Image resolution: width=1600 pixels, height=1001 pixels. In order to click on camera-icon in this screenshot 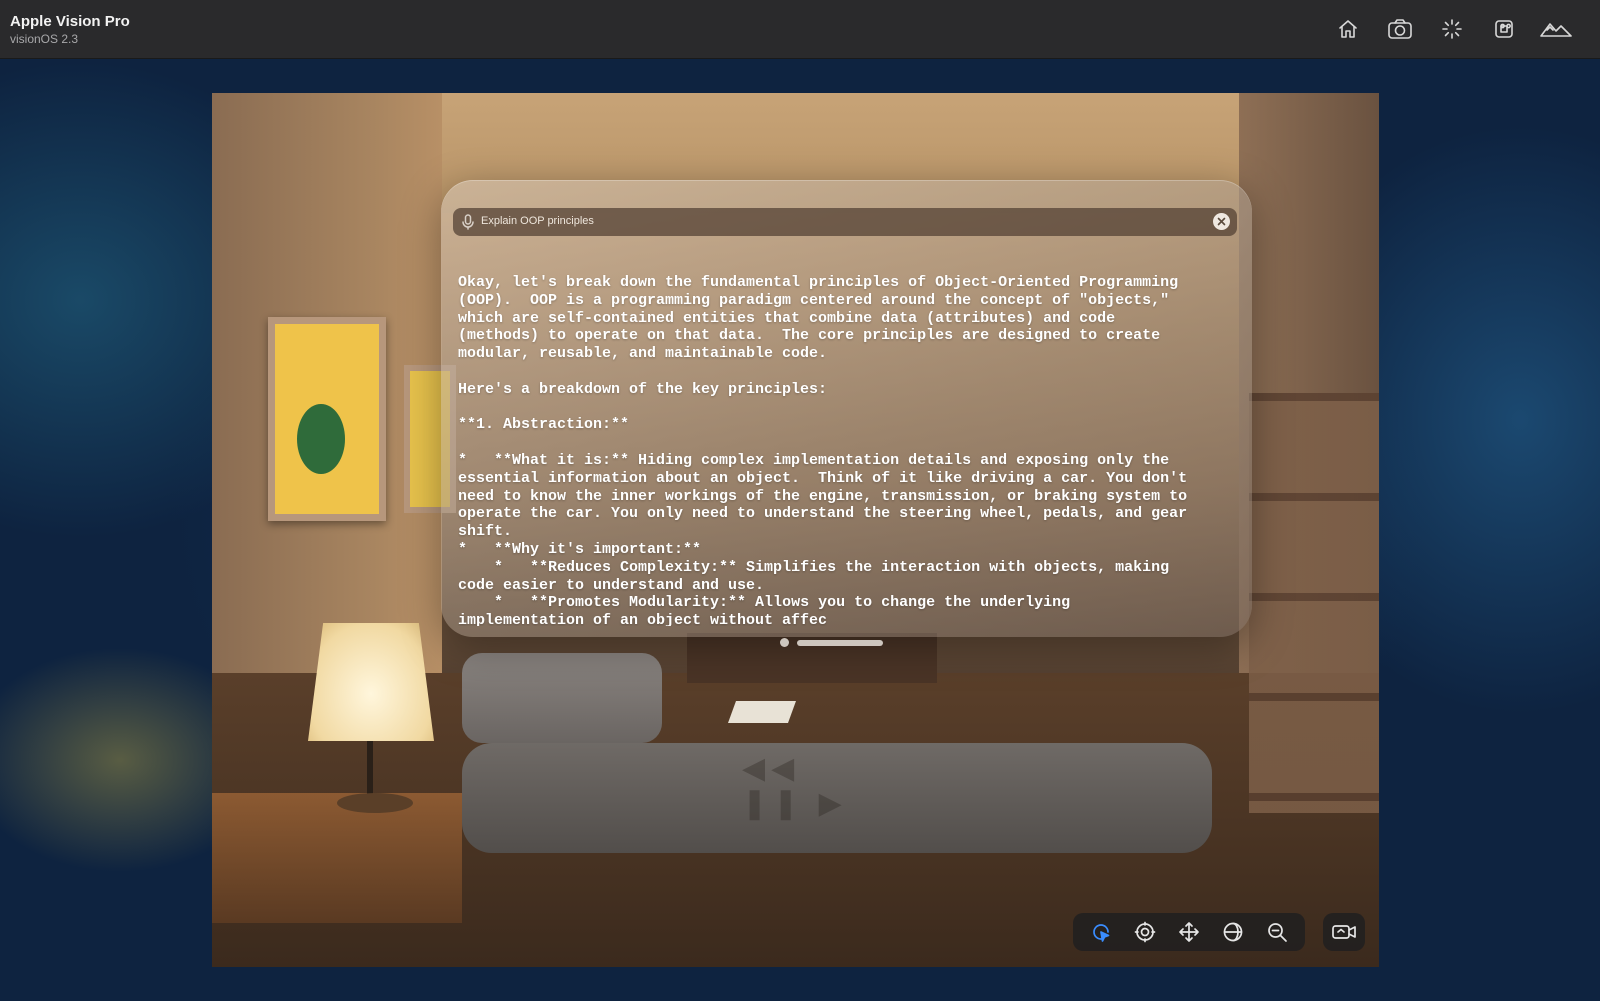, I will do `click(1344, 932)`.